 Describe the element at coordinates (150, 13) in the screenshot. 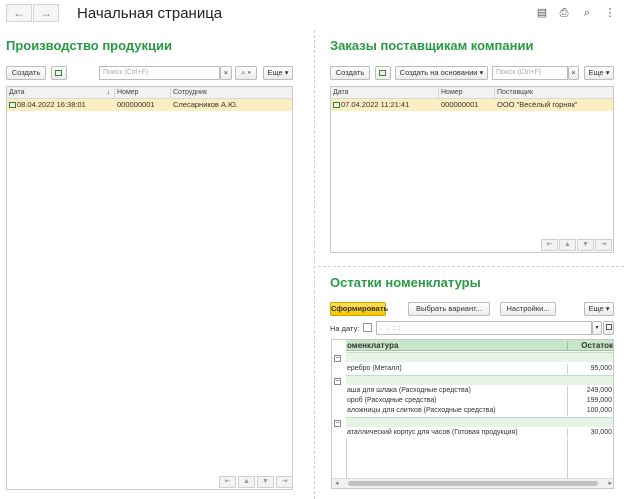

I see `page-title: Начальная страница` at that location.